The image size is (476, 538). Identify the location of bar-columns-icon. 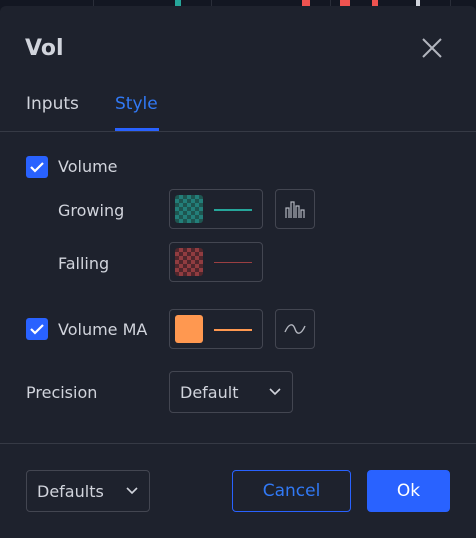
(295, 209).